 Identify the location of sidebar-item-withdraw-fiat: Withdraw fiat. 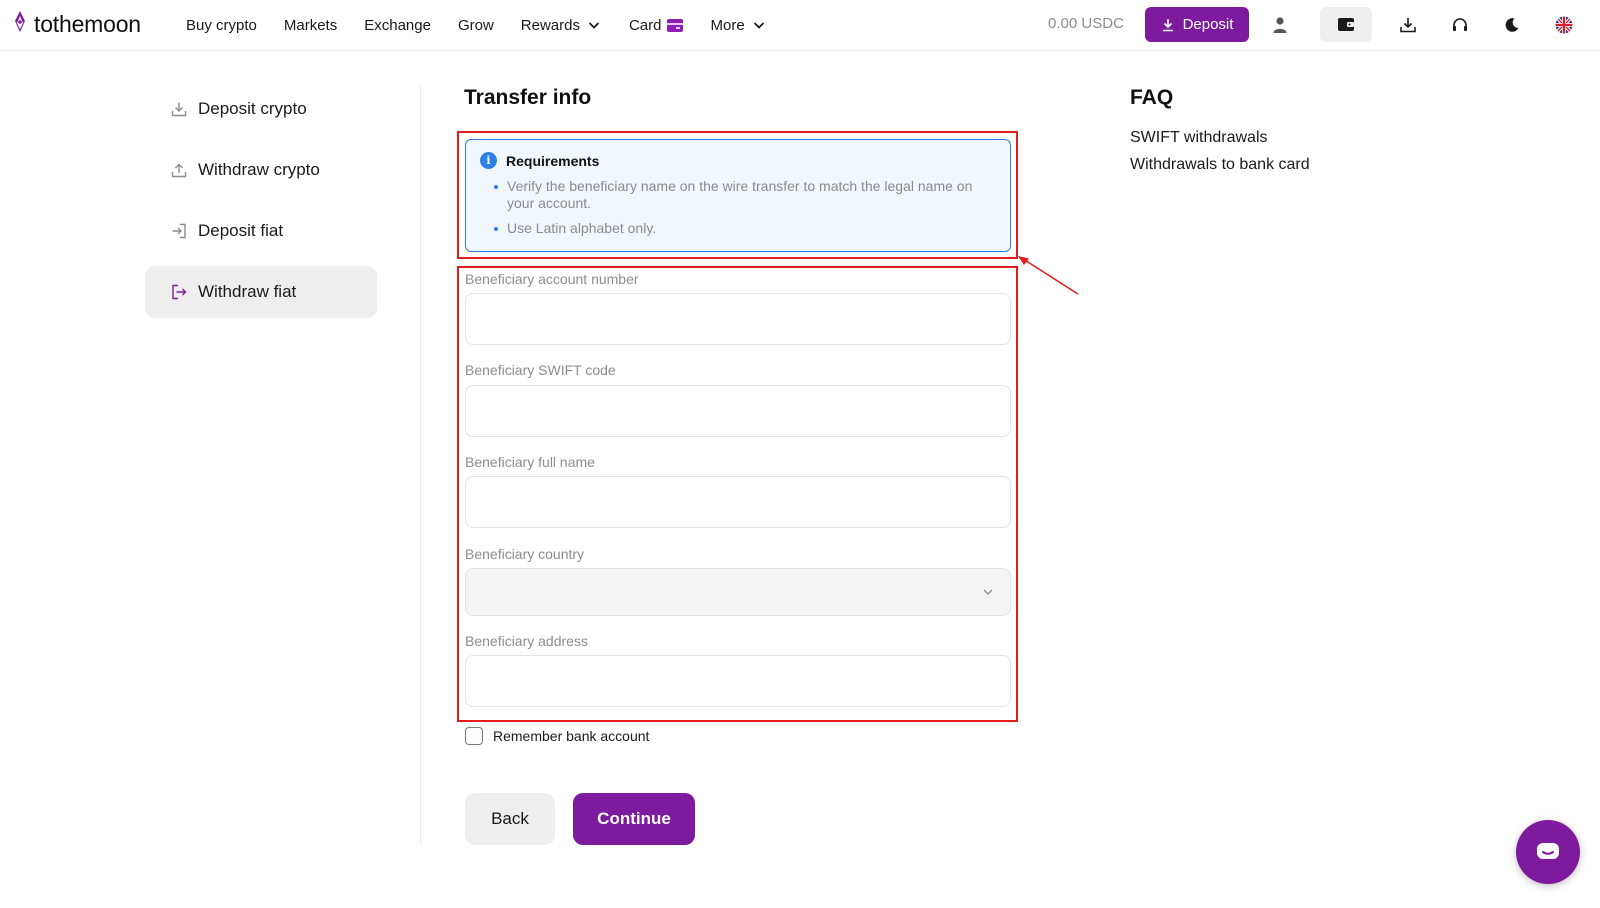
(261, 292).